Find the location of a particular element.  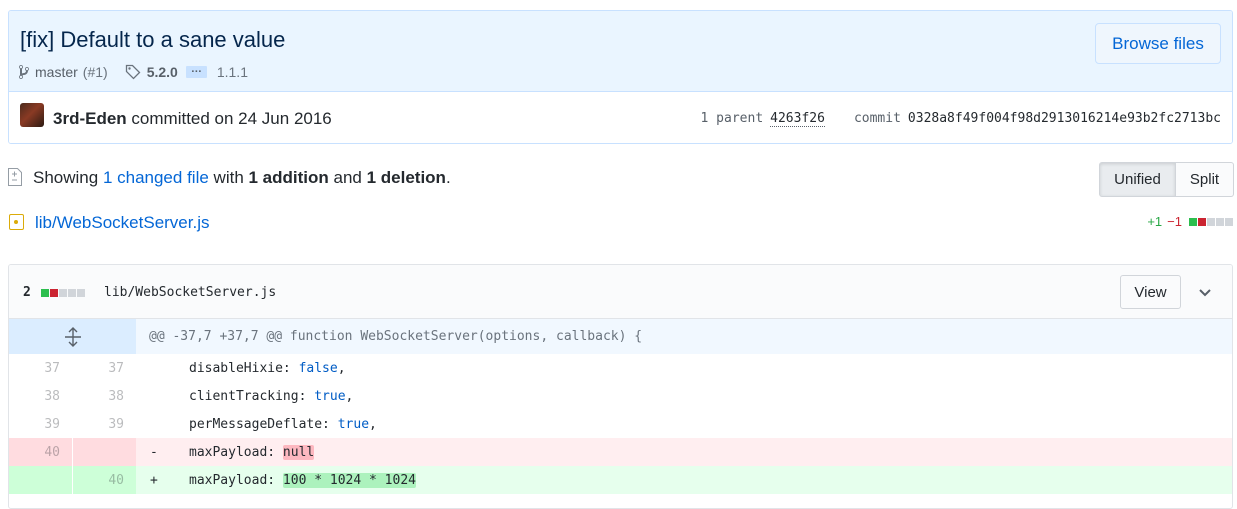

deletions-count: 1 deletion is located at coordinates (406, 177).